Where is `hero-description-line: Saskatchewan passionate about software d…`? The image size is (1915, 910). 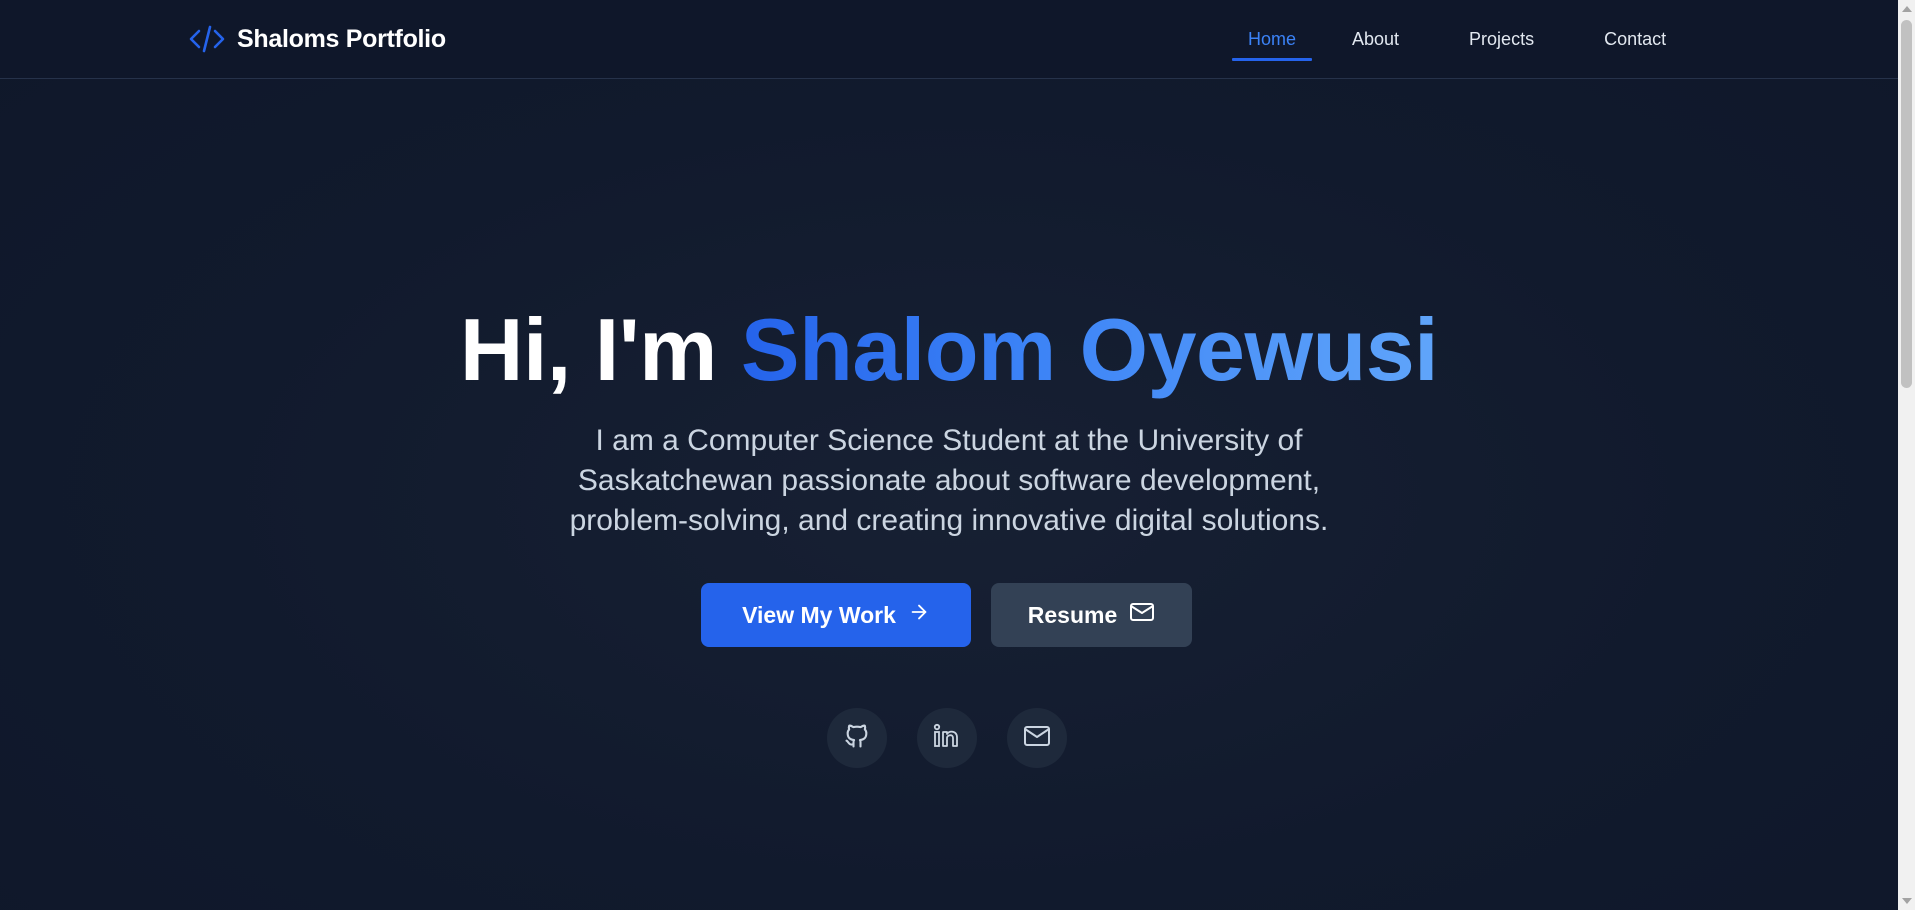 hero-description-line: Saskatchewan passionate about software d… is located at coordinates (949, 480).